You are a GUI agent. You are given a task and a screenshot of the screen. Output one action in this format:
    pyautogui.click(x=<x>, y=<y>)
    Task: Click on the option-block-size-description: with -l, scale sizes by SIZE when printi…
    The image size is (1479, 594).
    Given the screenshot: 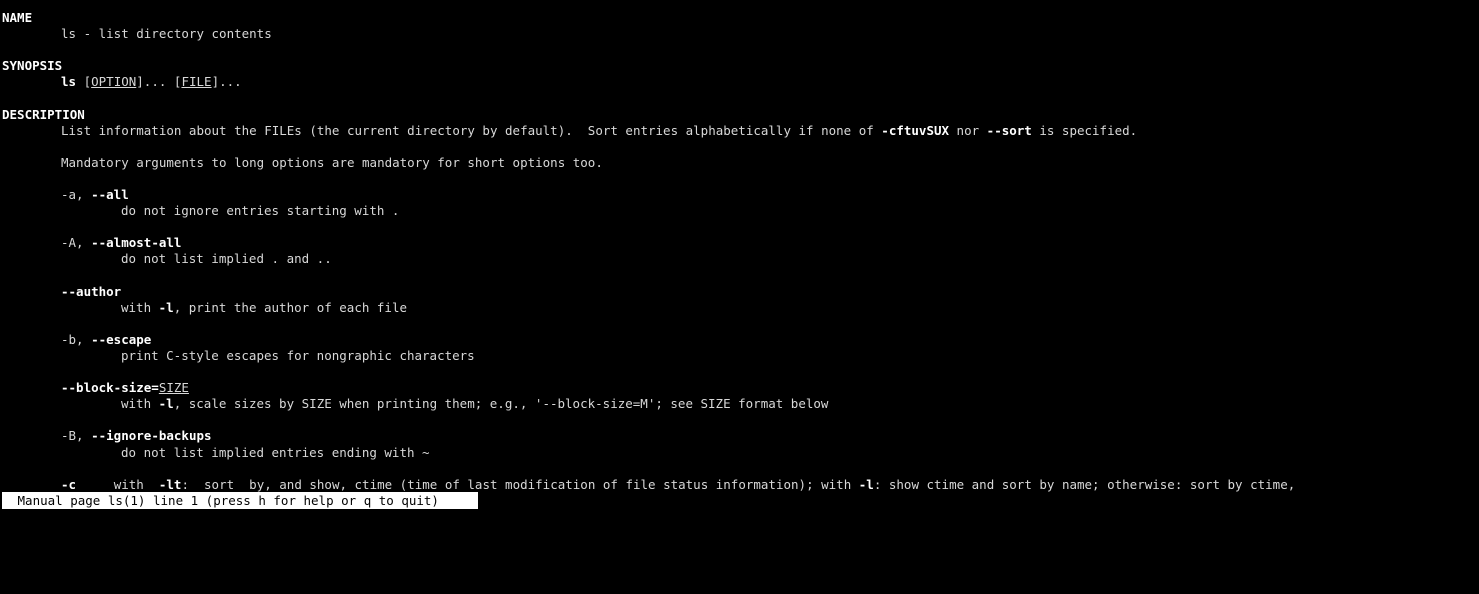 What is the action you would take?
    pyautogui.click(x=739, y=404)
    